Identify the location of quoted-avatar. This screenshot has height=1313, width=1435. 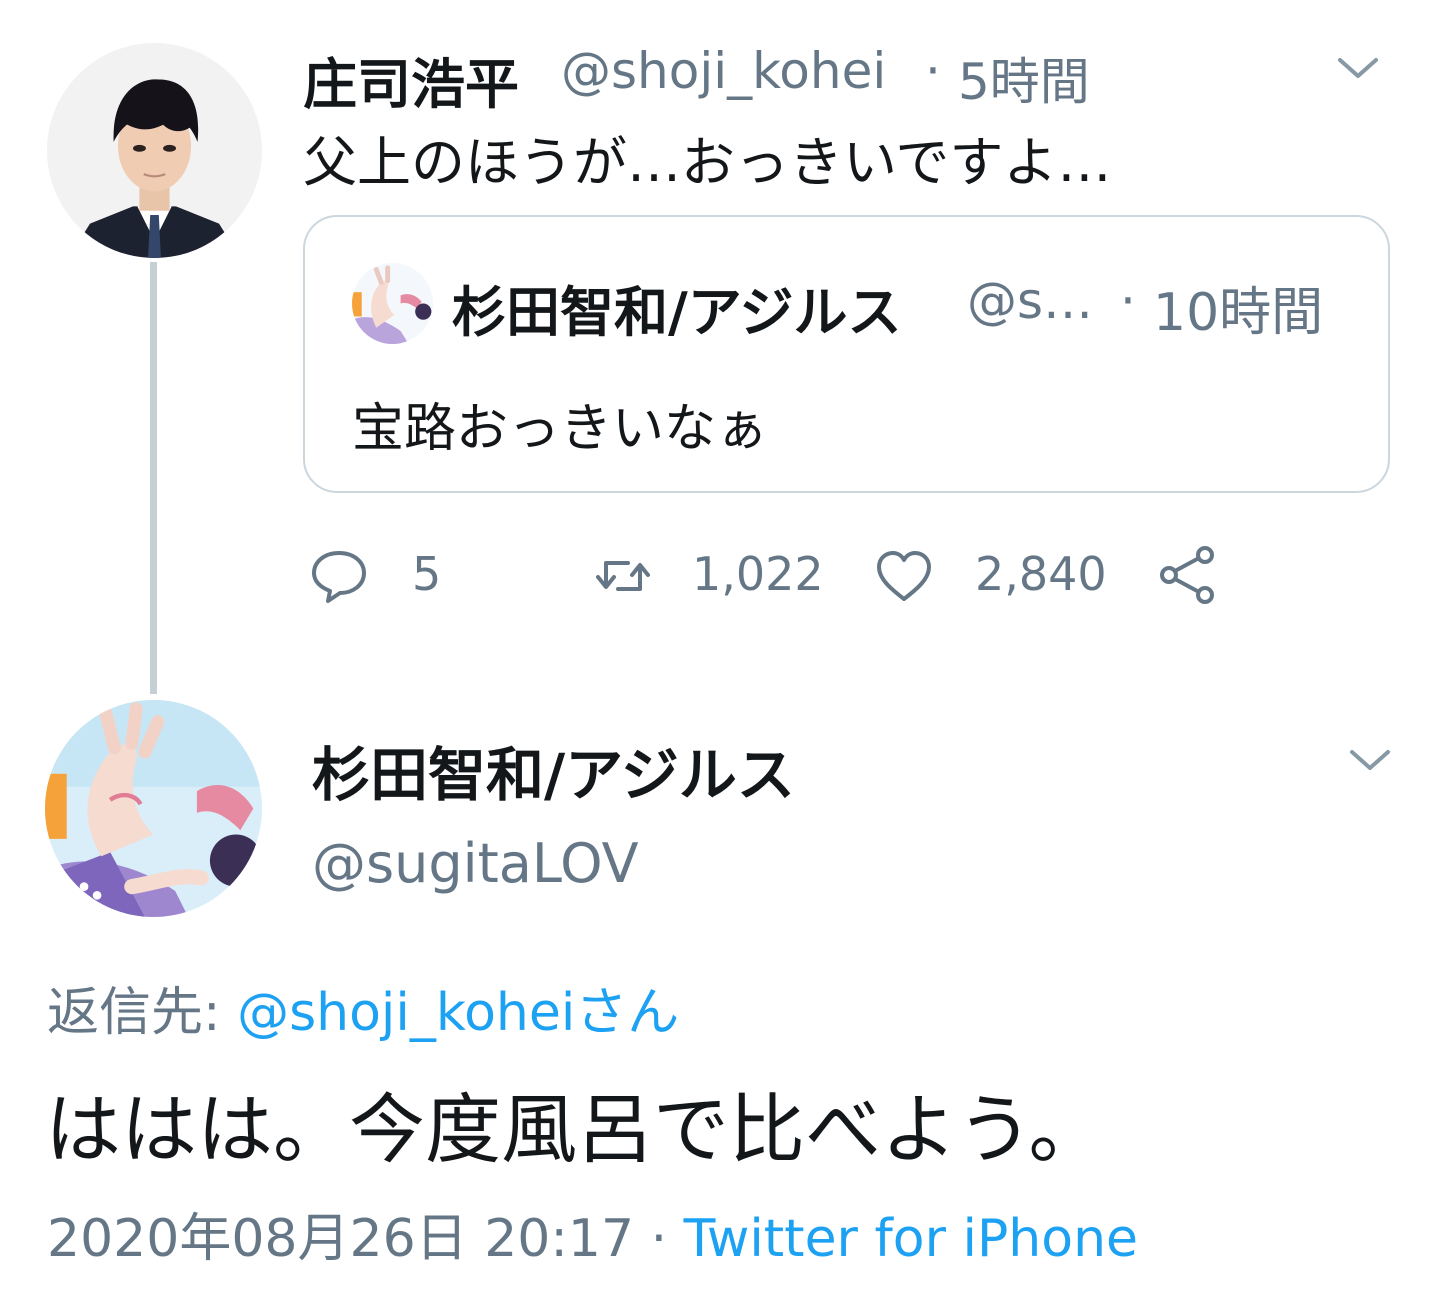
(392, 303).